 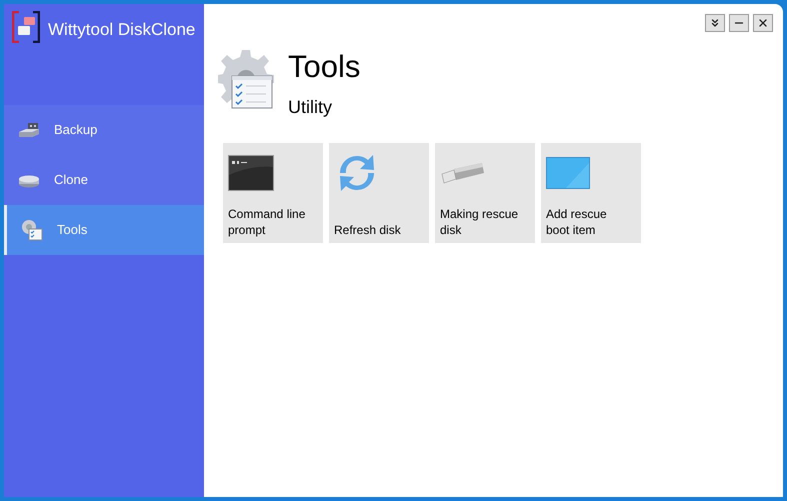 I want to click on collapse-button, so click(x=715, y=23).